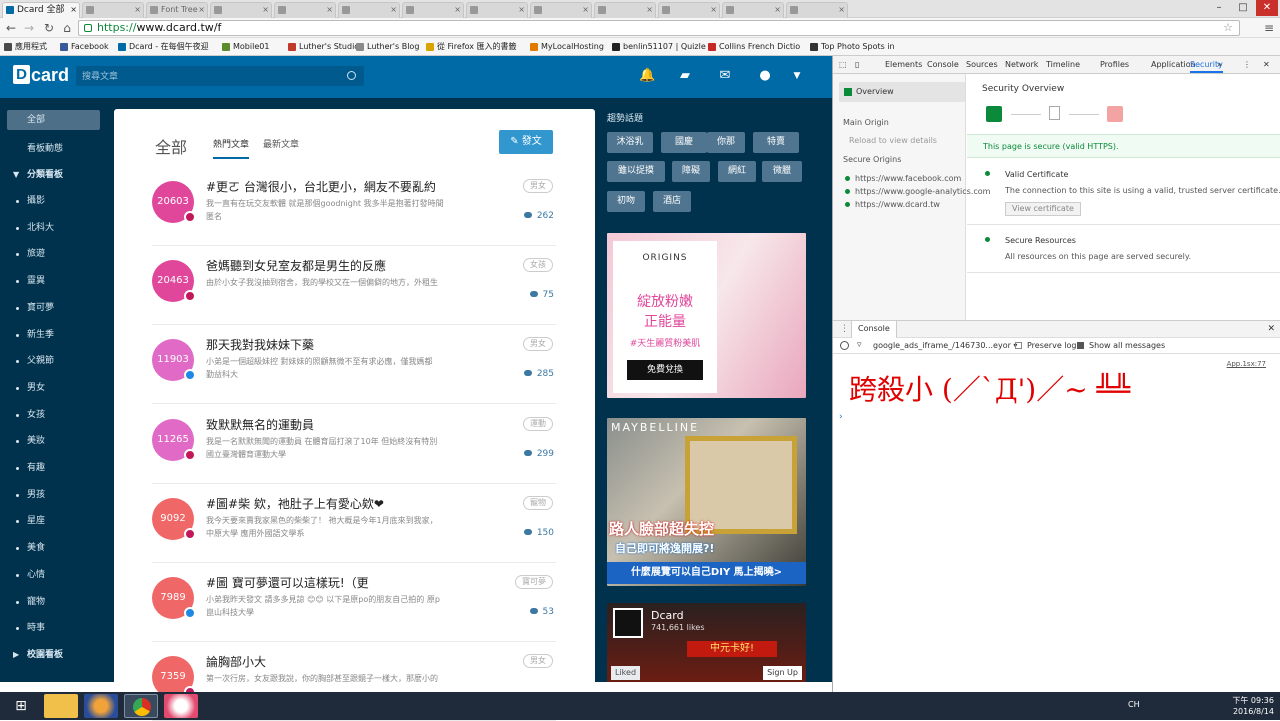  Describe the element at coordinates (281, 143) in the screenshot. I see `tab-new: 最新文章` at that location.